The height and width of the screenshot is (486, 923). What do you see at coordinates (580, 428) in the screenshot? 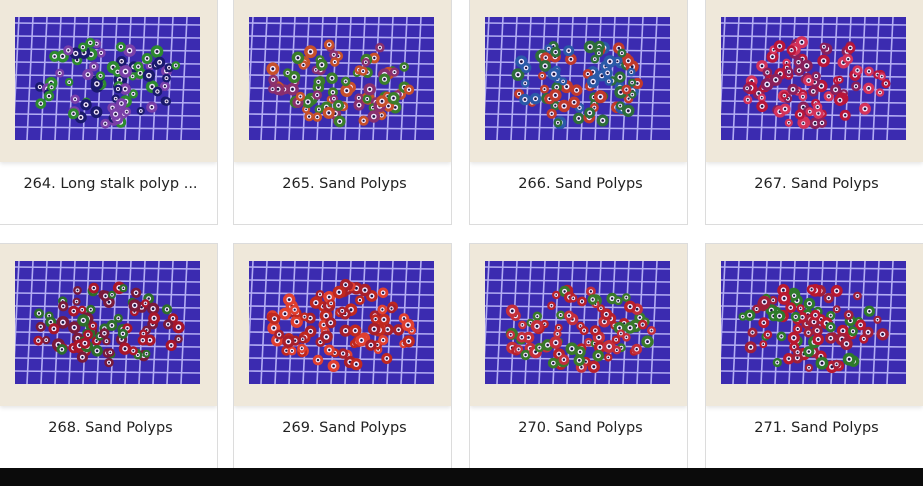
I see `product-title: 270. Sand Polyps` at bounding box center [580, 428].